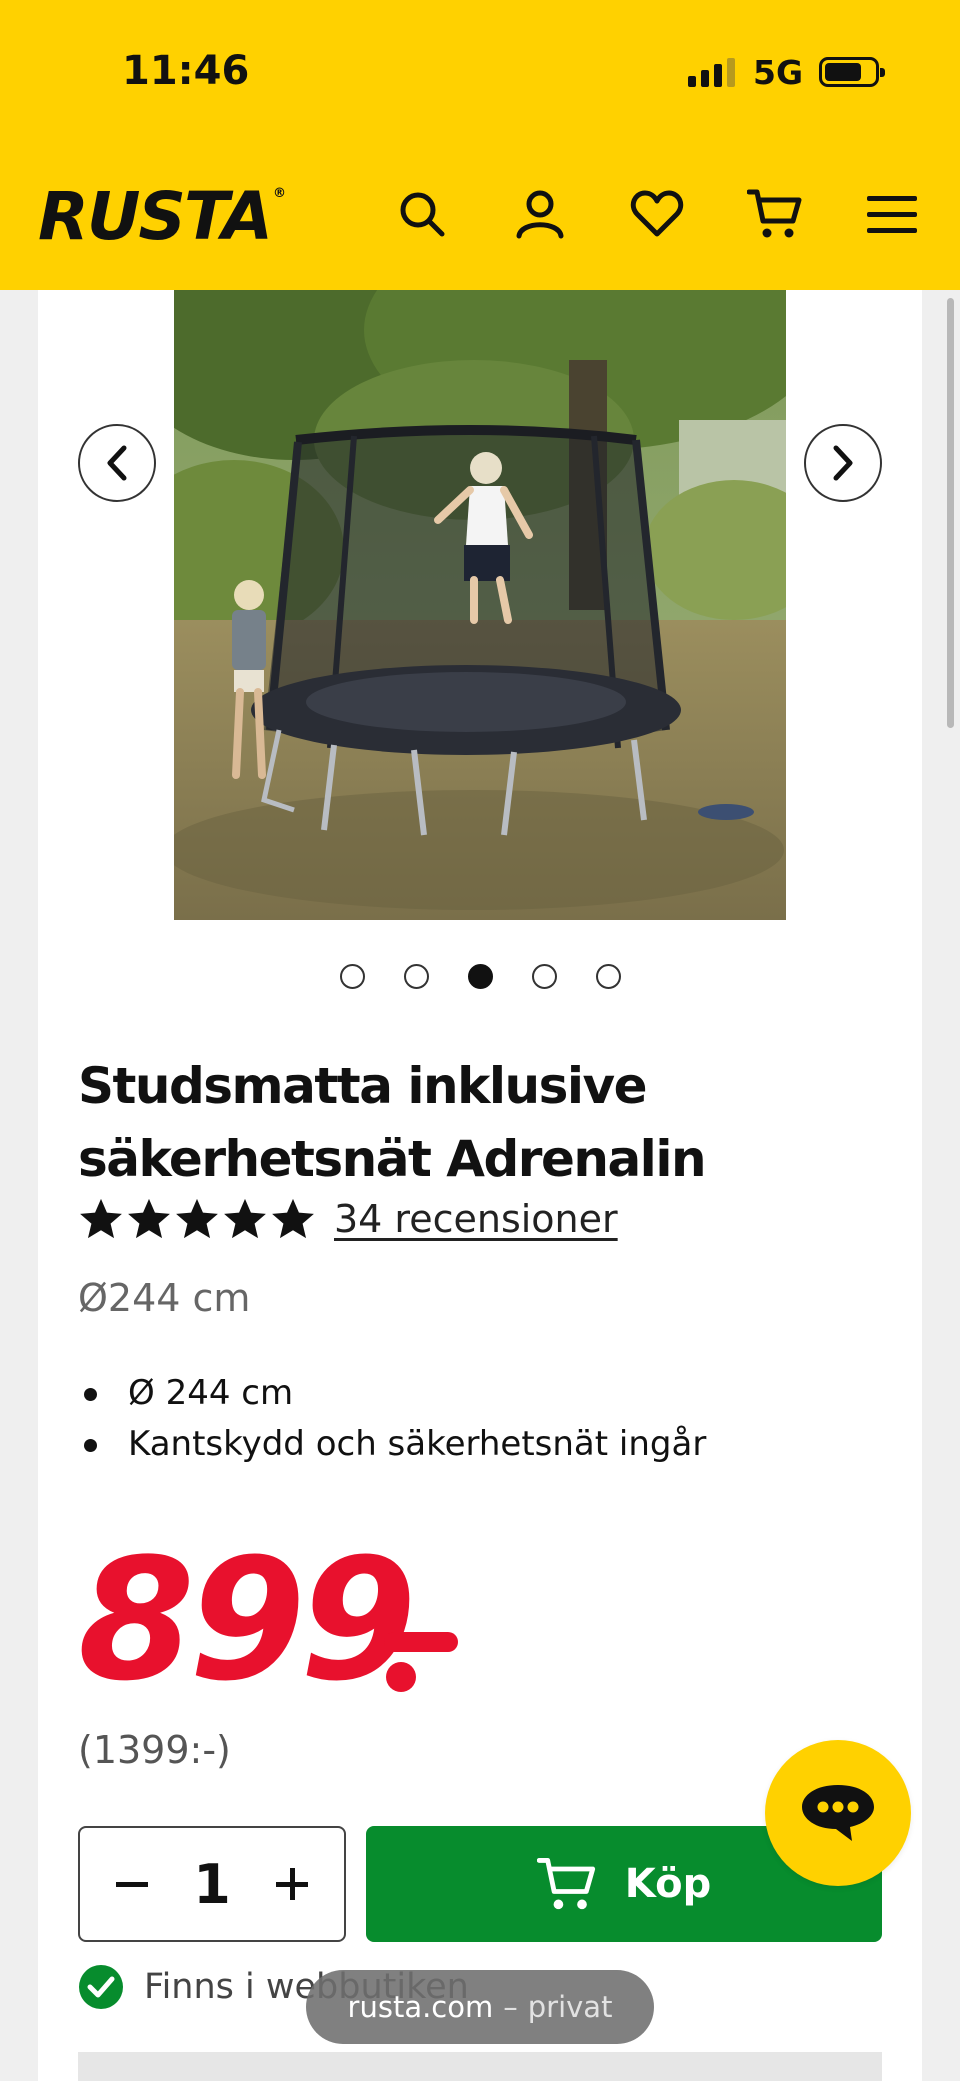 This screenshot has width=960, height=2081. I want to click on search-icon, so click(422, 214).